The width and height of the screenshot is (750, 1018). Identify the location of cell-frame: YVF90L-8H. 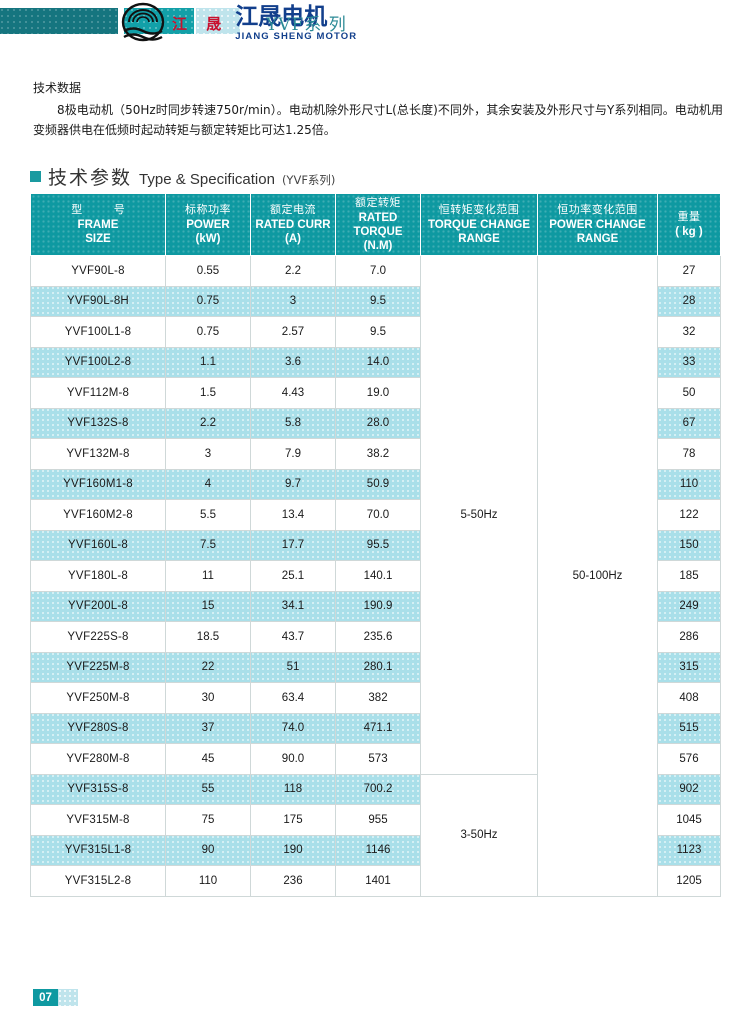
(98, 301).